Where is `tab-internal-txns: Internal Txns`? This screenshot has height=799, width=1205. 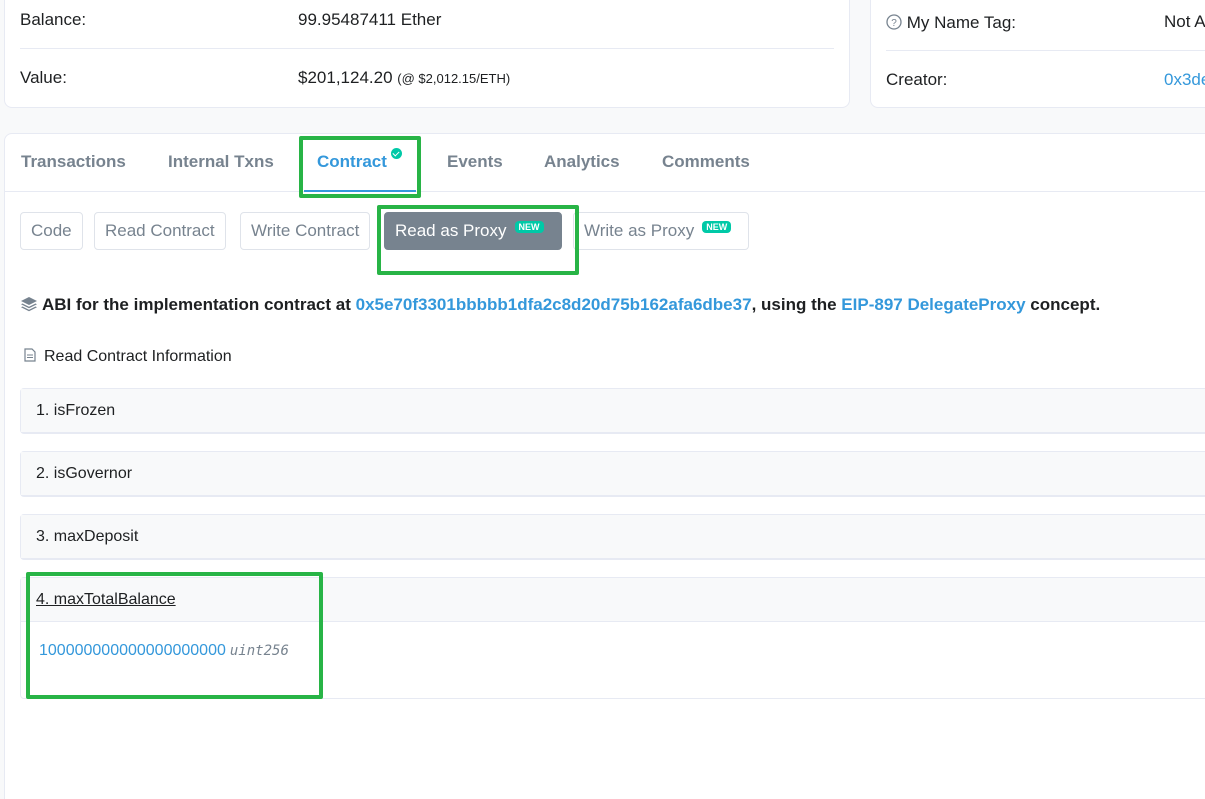
tab-internal-txns: Internal Txns is located at coordinates (221, 162).